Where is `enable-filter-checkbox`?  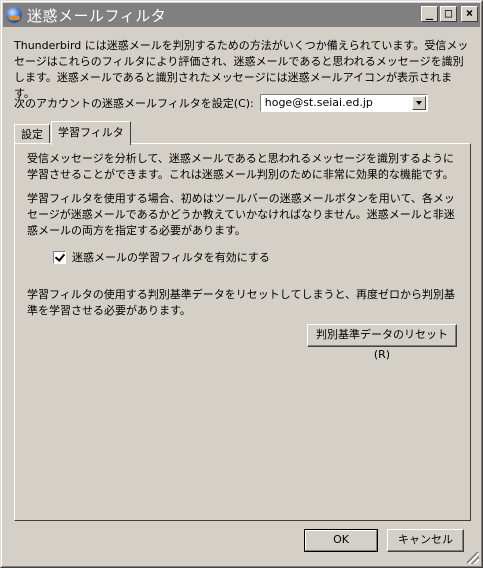 enable-filter-checkbox is located at coordinates (59, 257).